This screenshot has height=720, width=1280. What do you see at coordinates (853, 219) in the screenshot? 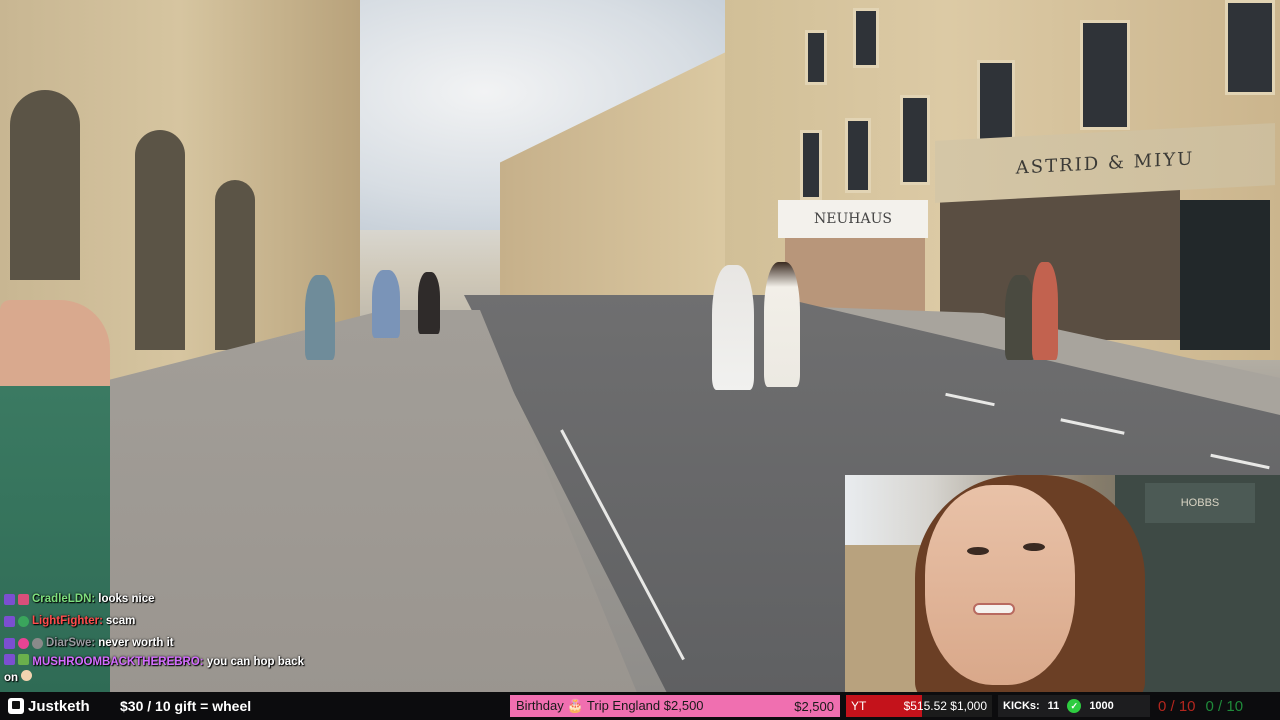
I see `shop-sign-neuhaus: NEUHAUS` at bounding box center [853, 219].